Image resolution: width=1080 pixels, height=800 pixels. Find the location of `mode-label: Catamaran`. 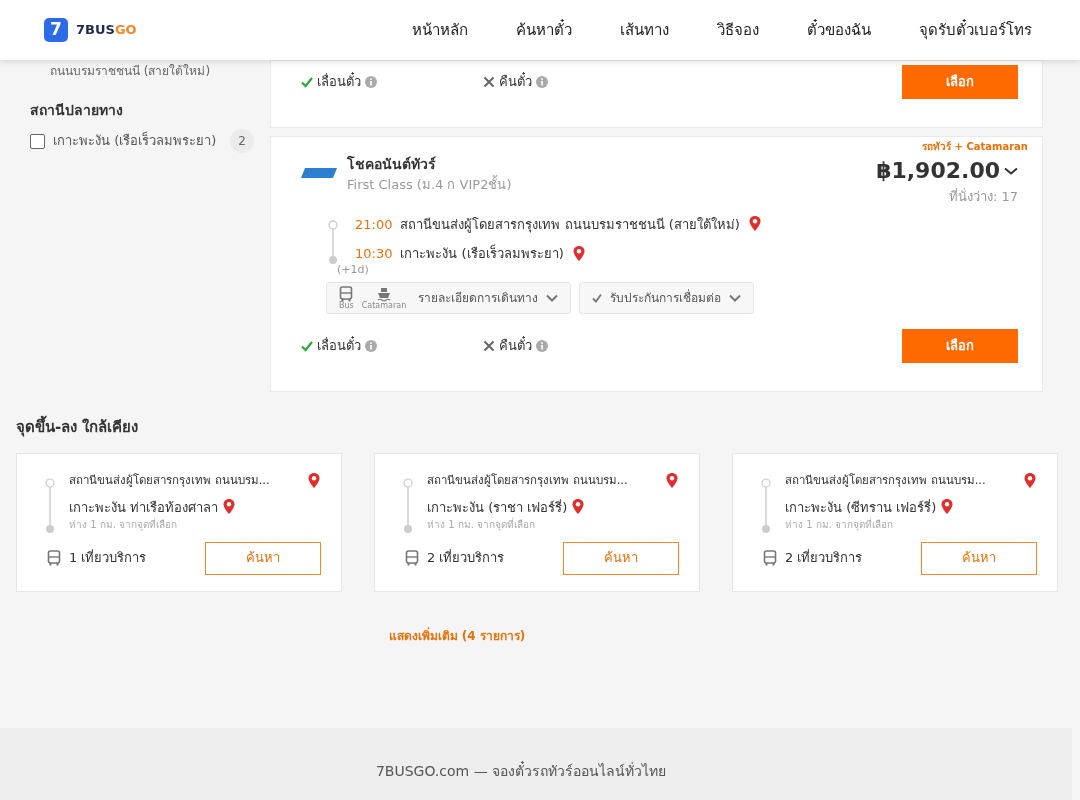

mode-label: Catamaran is located at coordinates (384, 306).